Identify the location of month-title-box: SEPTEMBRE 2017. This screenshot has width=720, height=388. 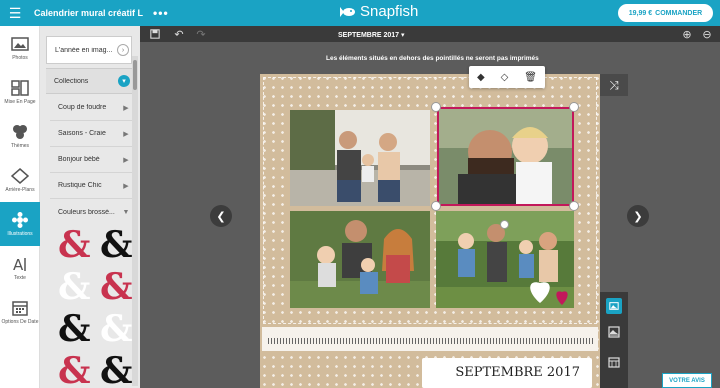
(507, 373).